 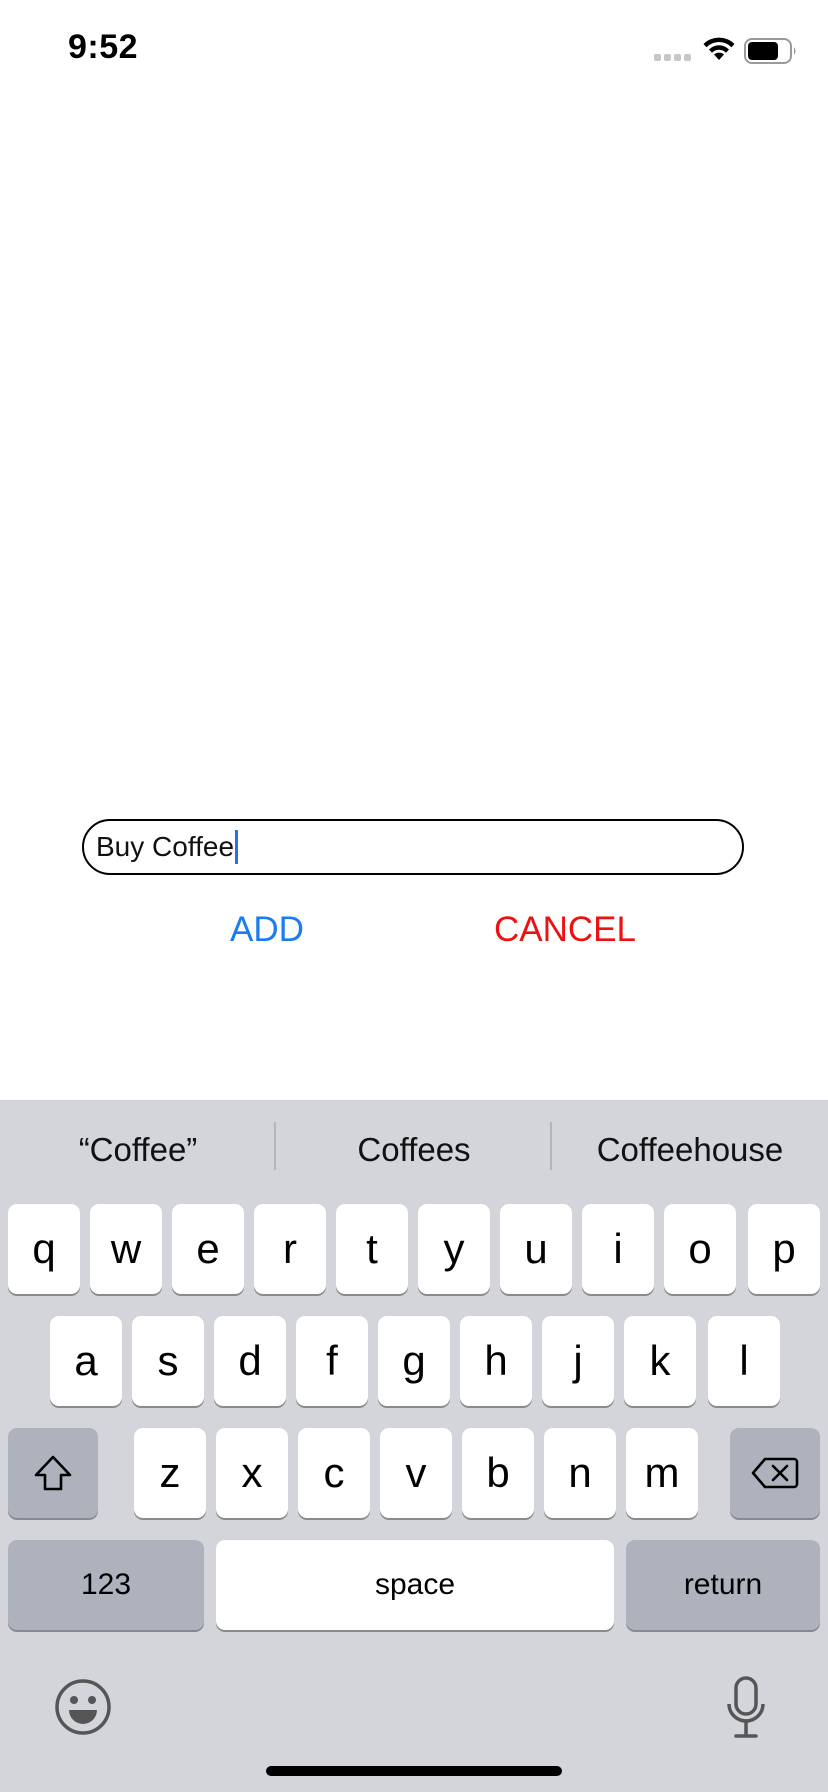 I want to click on backspace-key, so click(x=775, y=1473).